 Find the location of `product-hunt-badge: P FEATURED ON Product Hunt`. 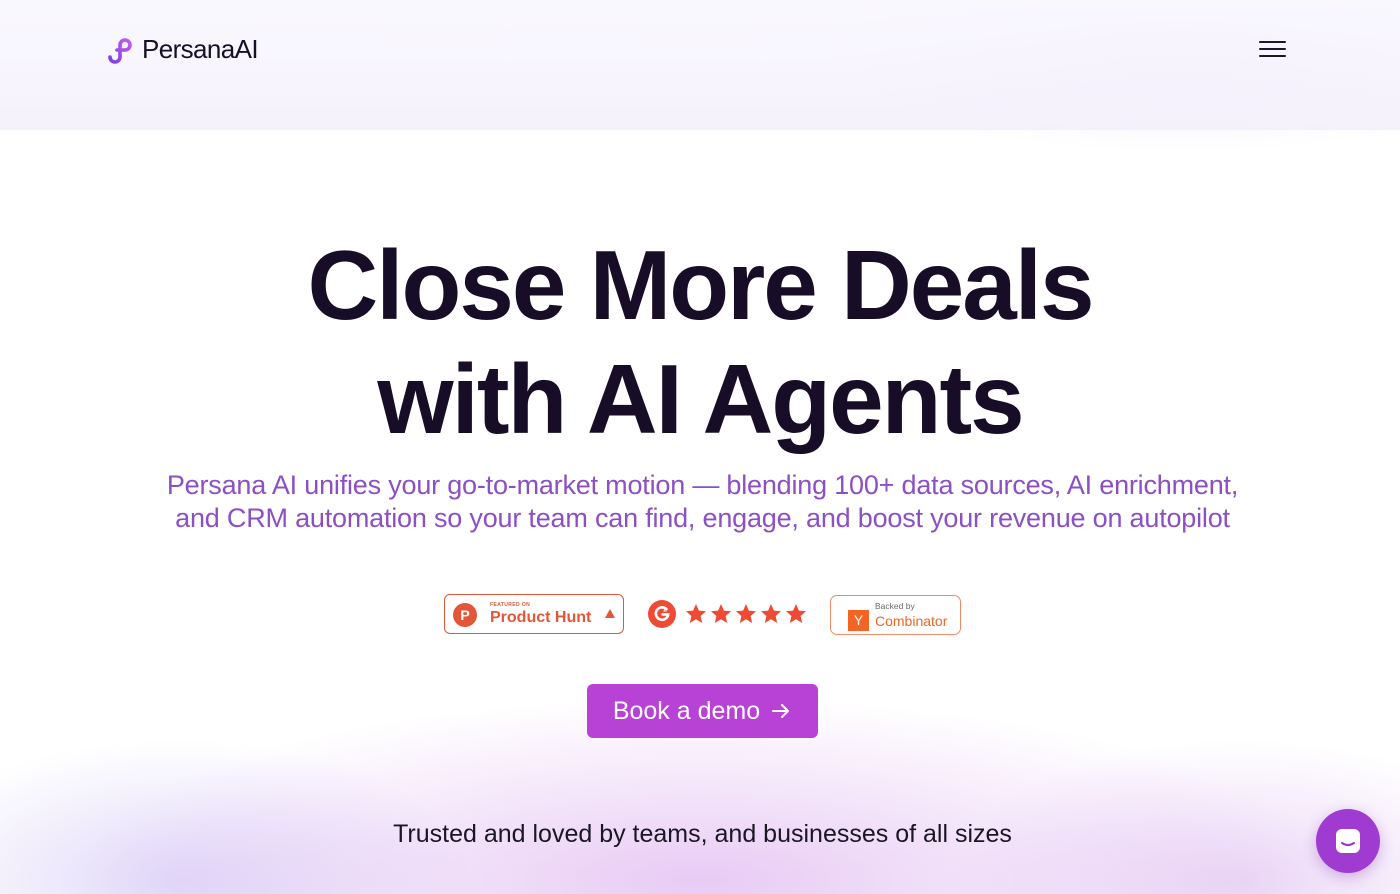

product-hunt-badge: P FEATURED ON Product Hunt is located at coordinates (534, 614).